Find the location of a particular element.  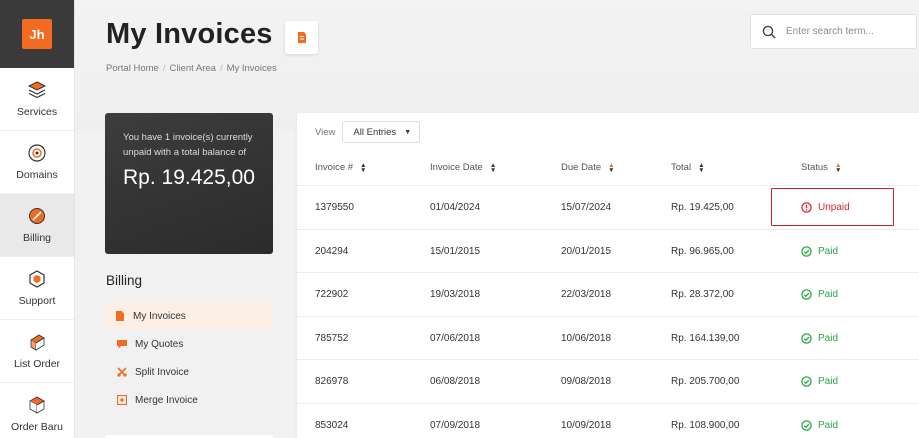

brand-logo: Jh is located at coordinates (37, 34).